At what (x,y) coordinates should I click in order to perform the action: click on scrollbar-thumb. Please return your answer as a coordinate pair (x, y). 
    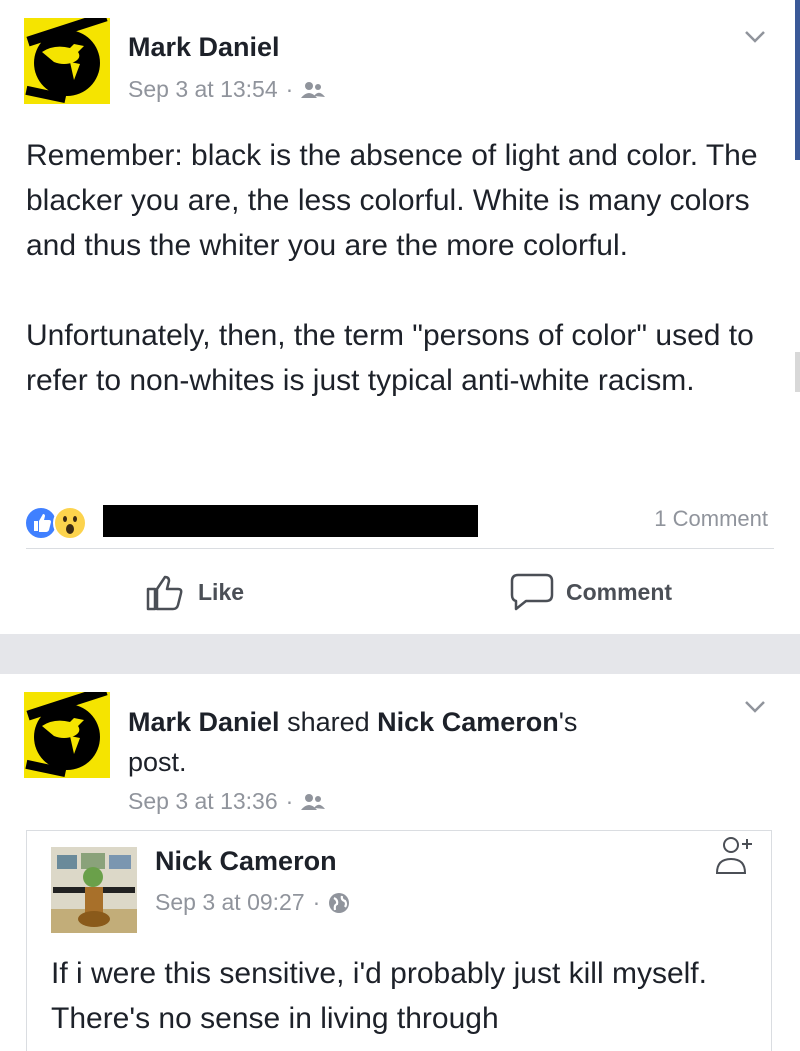
    Looking at the image, I should click on (797, 80).